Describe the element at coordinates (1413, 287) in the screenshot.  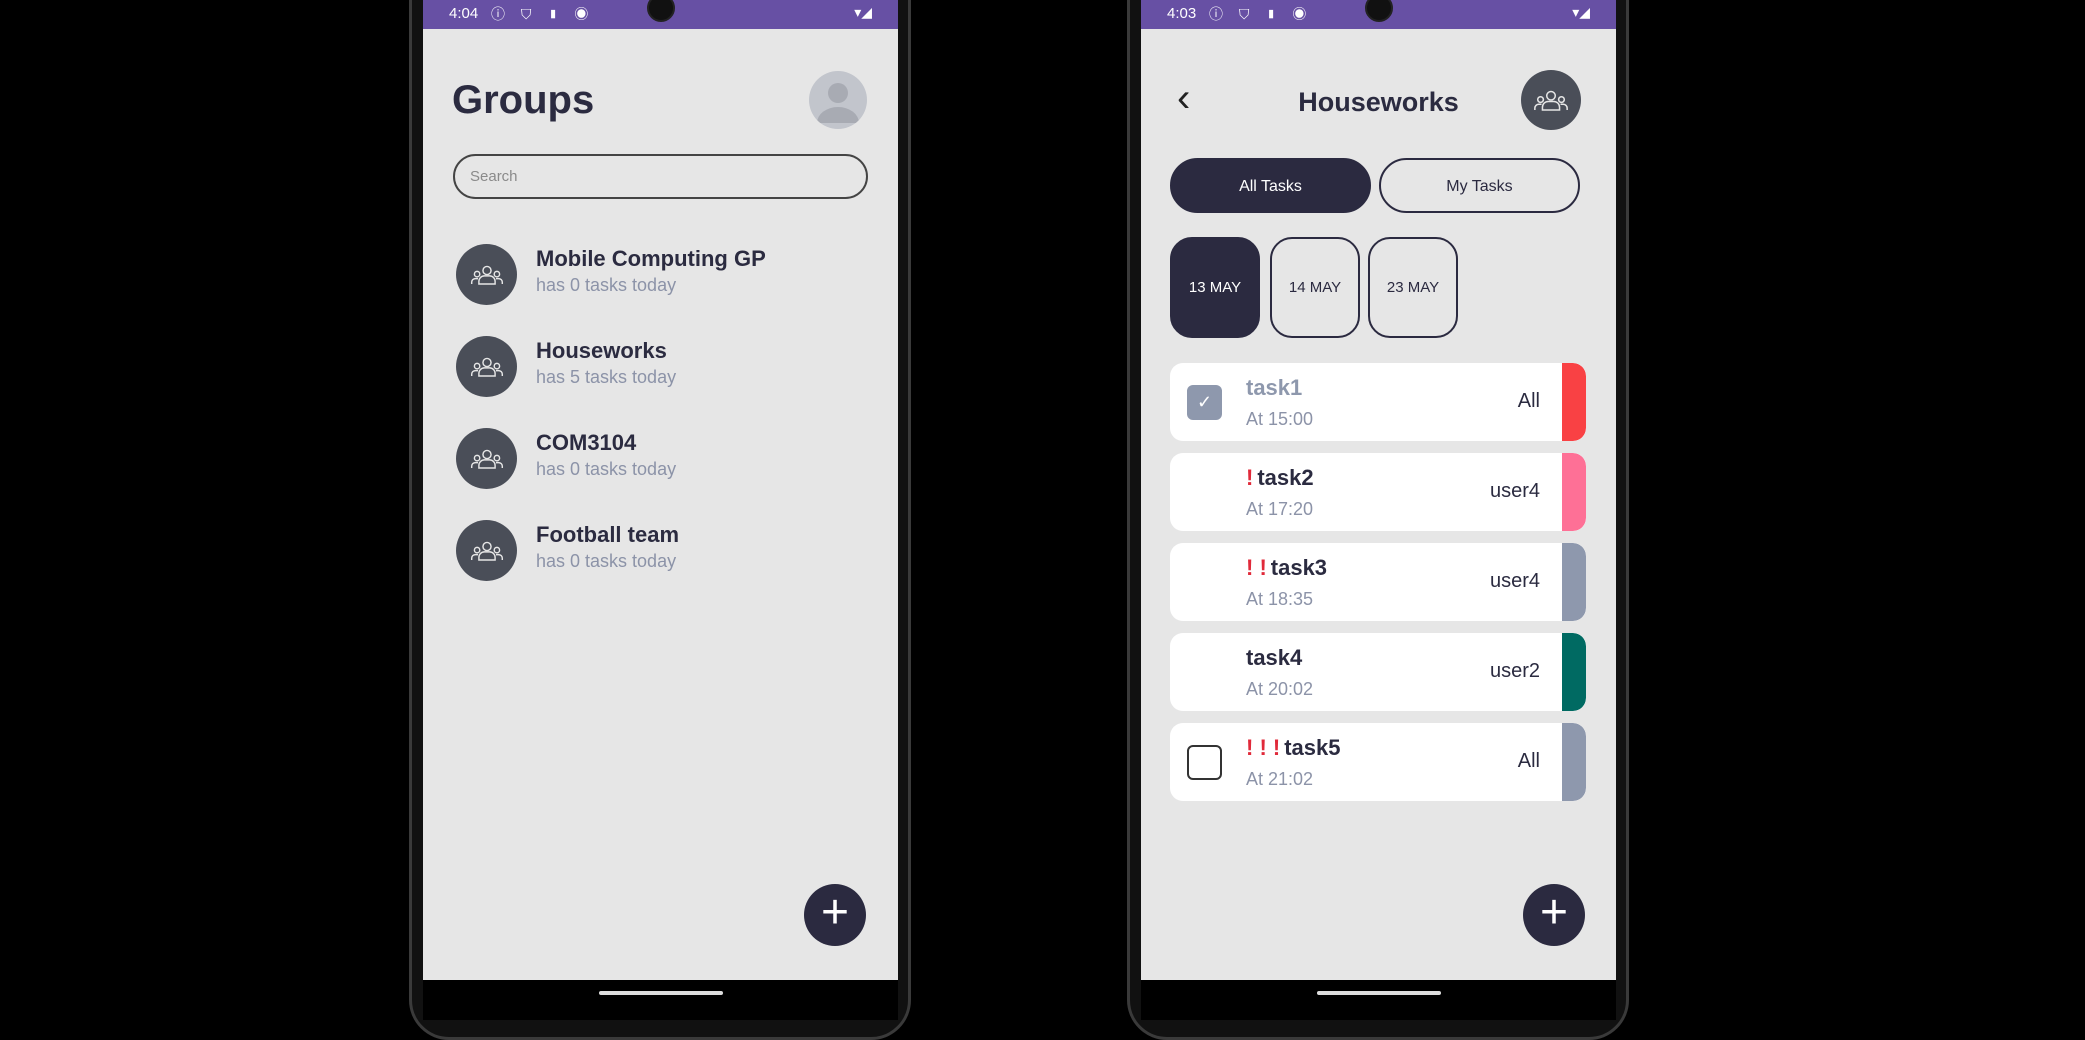
I see `date-chip: 23 MAY` at that location.